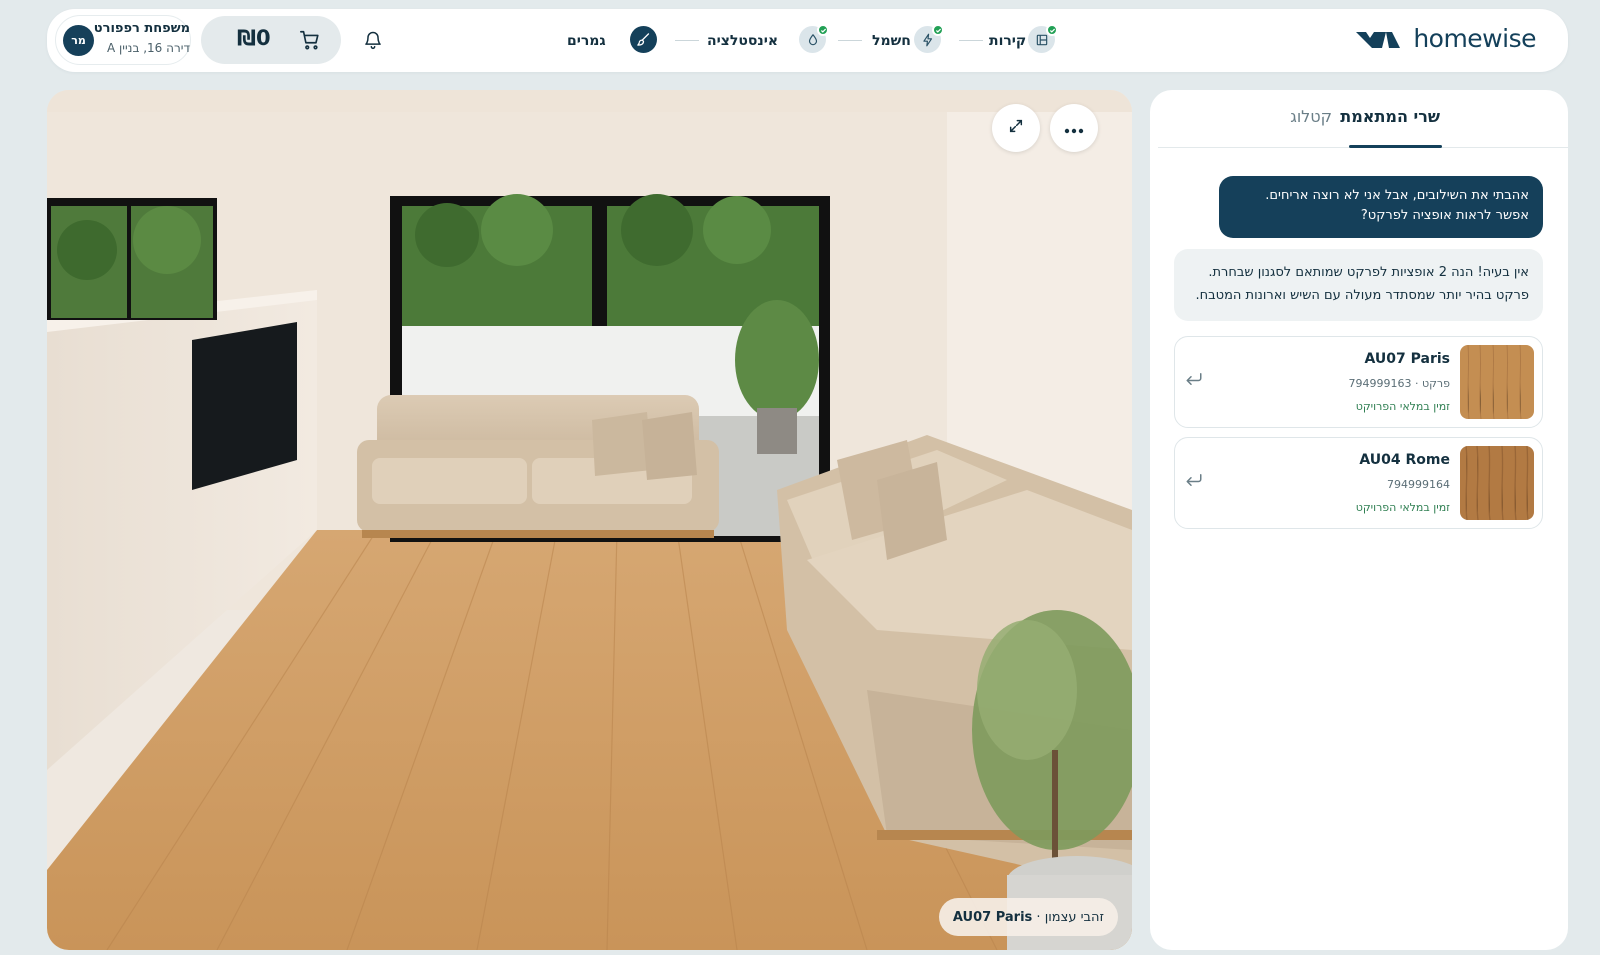 Image resolution: width=1600 pixels, height=955 pixels. What do you see at coordinates (992, 917) in the screenshot?
I see `material-name: AU07 Paris` at bounding box center [992, 917].